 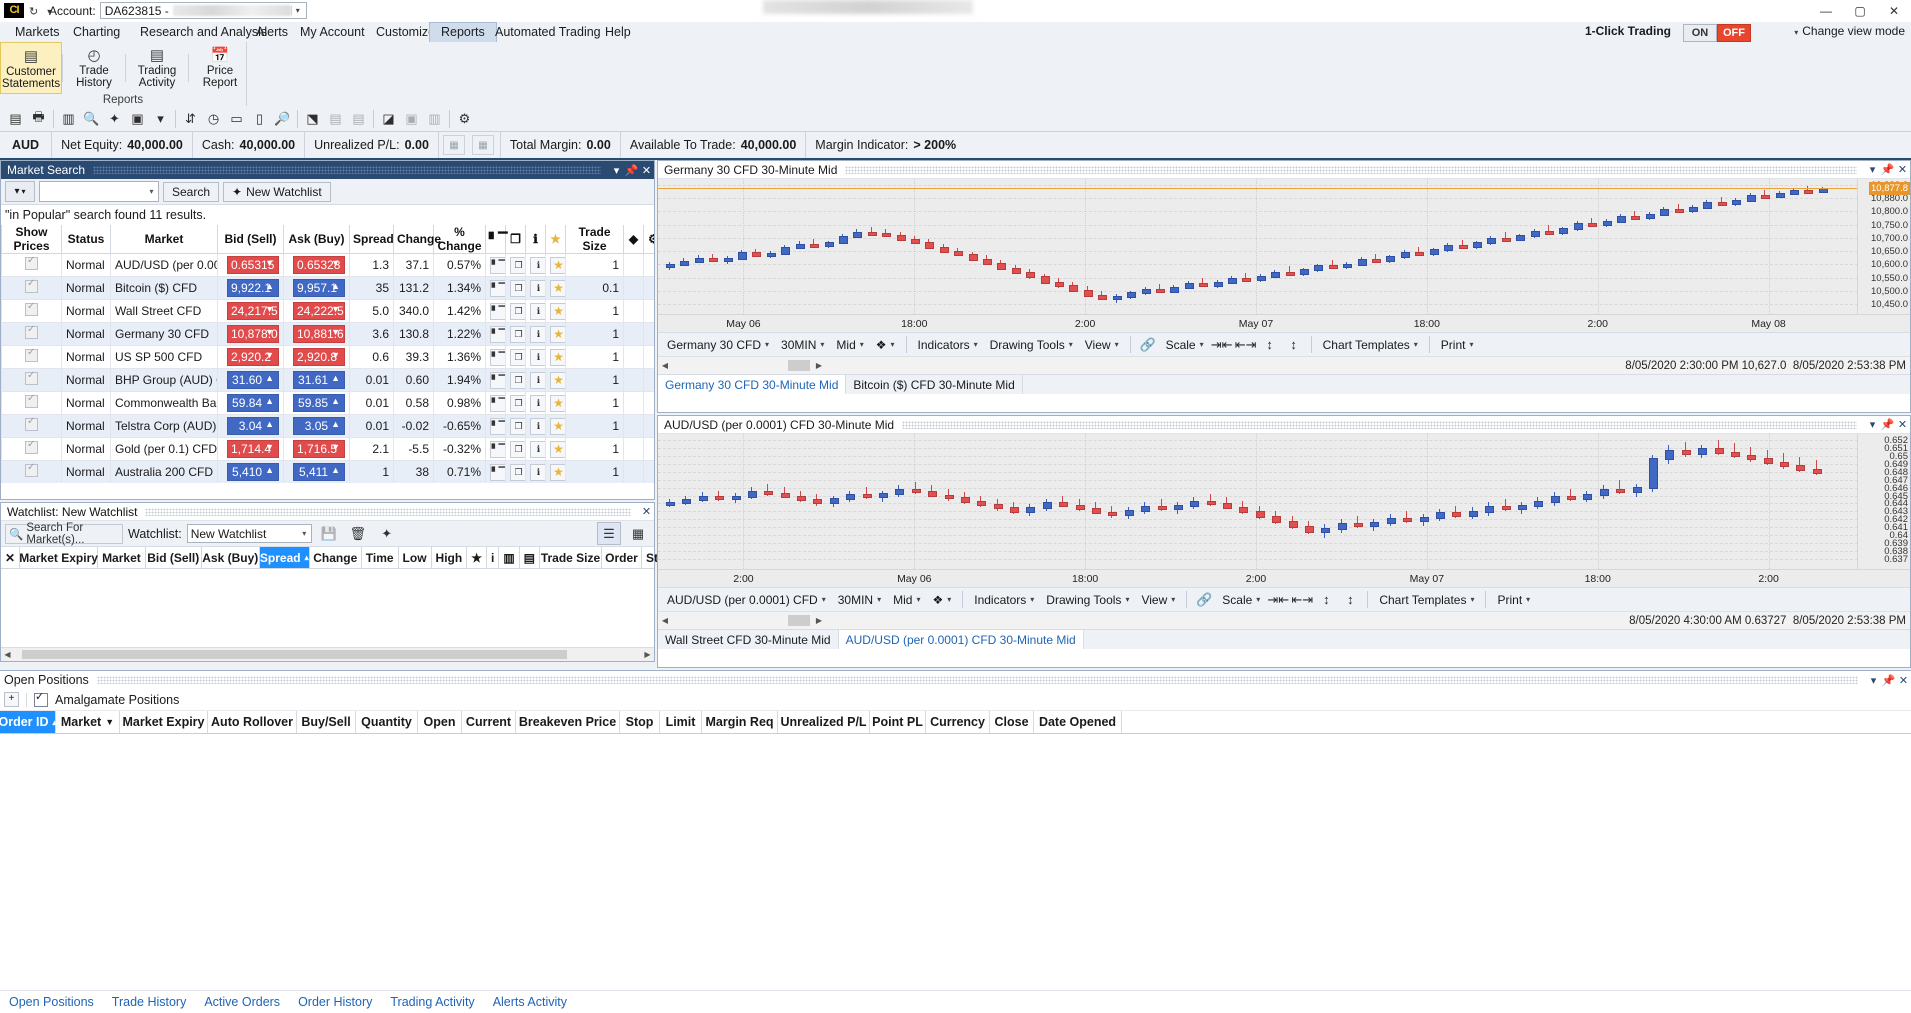 What do you see at coordinates (388, 511) in the screenshot?
I see `watchlist-drag-grip` at bounding box center [388, 511].